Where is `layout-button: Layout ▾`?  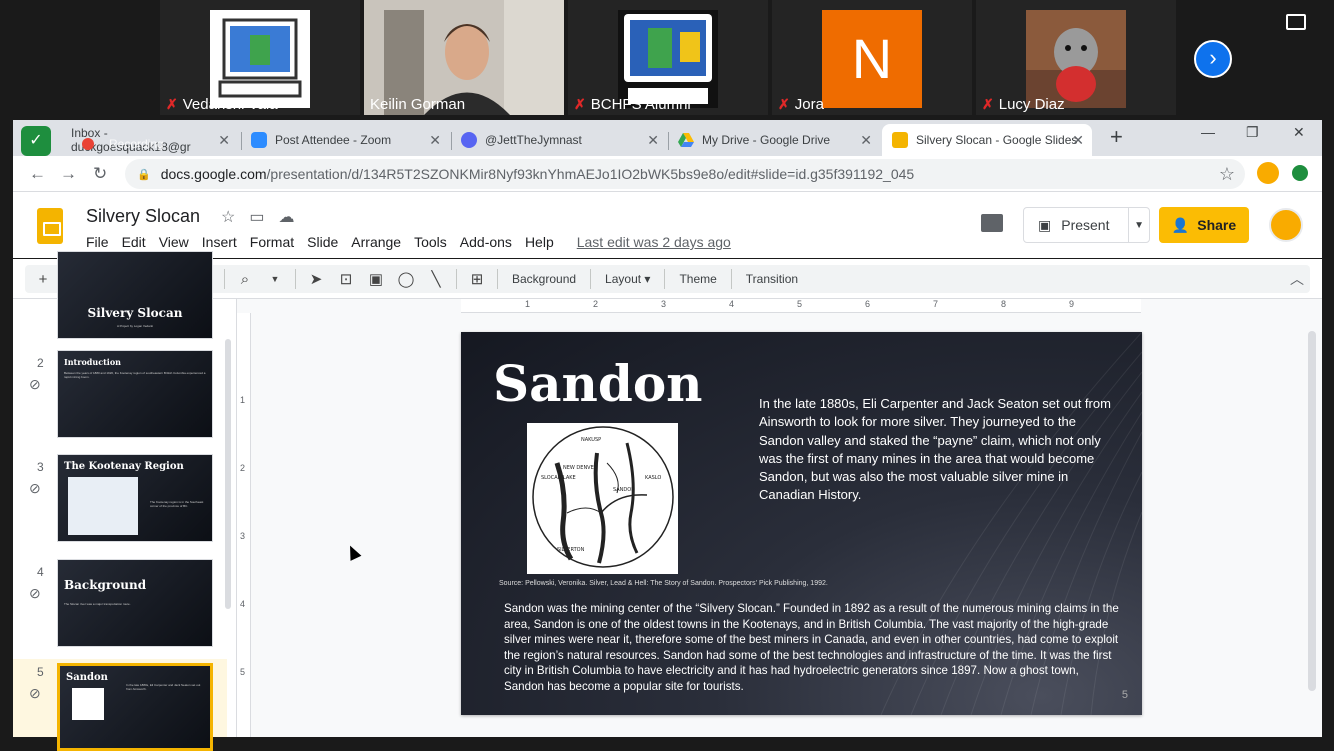
layout-button: Layout ▾ is located at coordinates (627, 279).